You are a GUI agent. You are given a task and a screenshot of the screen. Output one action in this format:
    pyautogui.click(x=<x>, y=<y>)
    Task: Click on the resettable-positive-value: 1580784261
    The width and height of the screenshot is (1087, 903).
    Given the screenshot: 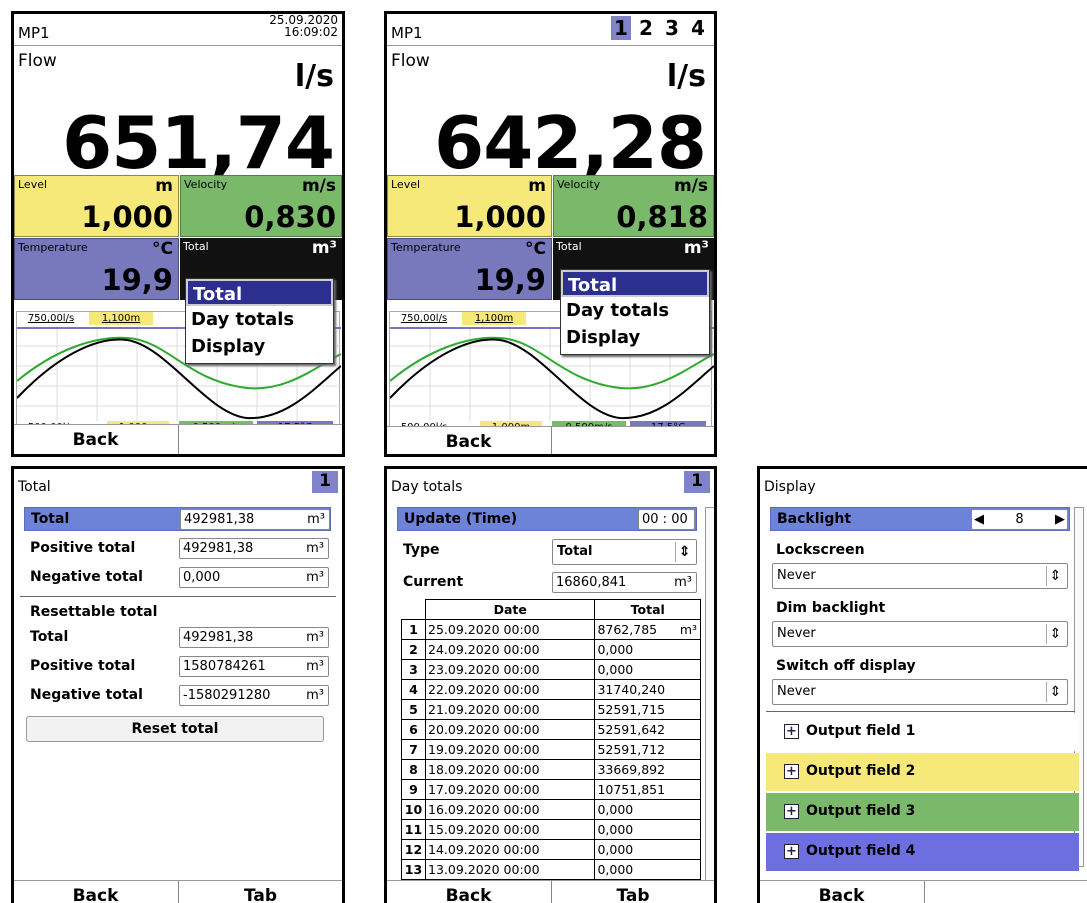 What is the action you would take?
    pyautogui.click(x=224, y=666)
    